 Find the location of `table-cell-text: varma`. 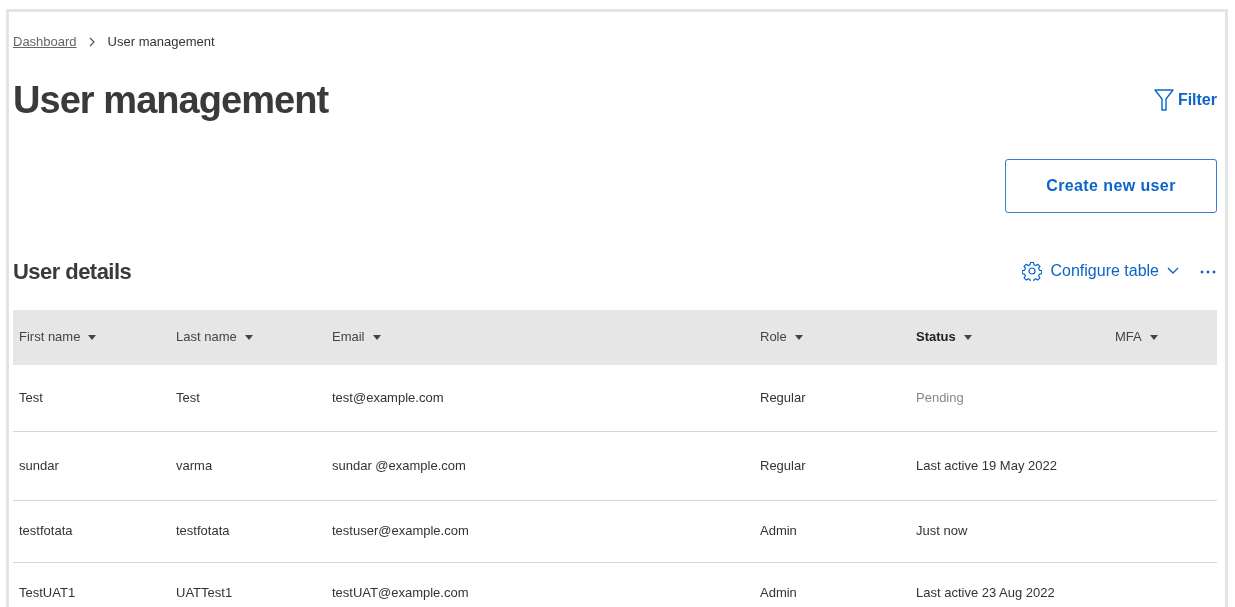

table-cell-text: varma is located at coordinates (195, 465).